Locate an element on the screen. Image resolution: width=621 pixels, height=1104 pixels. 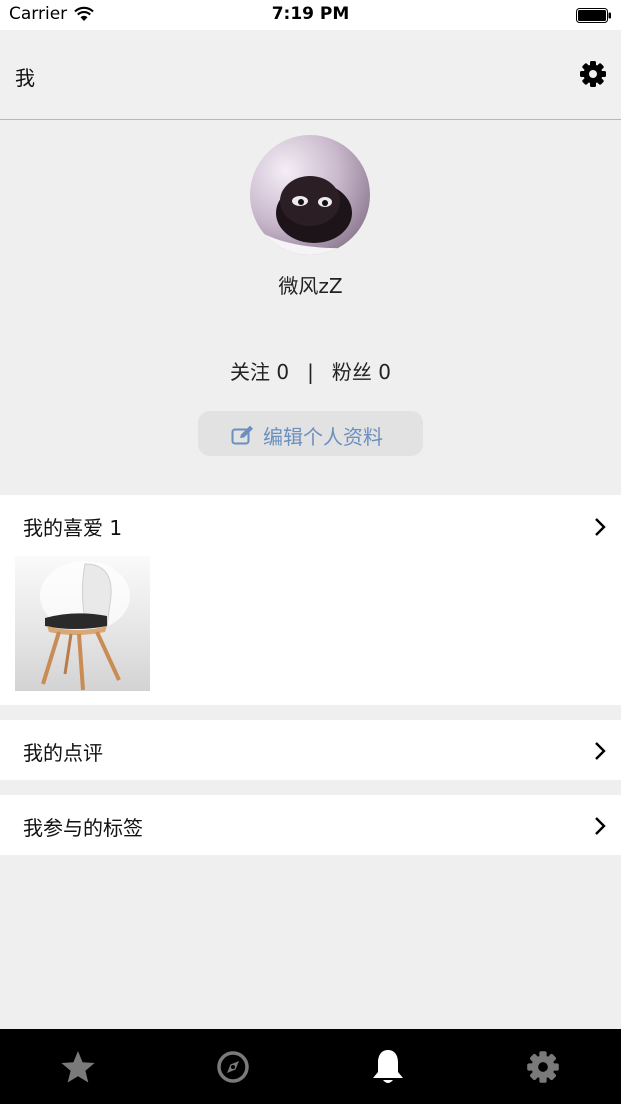
tags-row: 我参与的标签 is located at coordinates (310, 825).